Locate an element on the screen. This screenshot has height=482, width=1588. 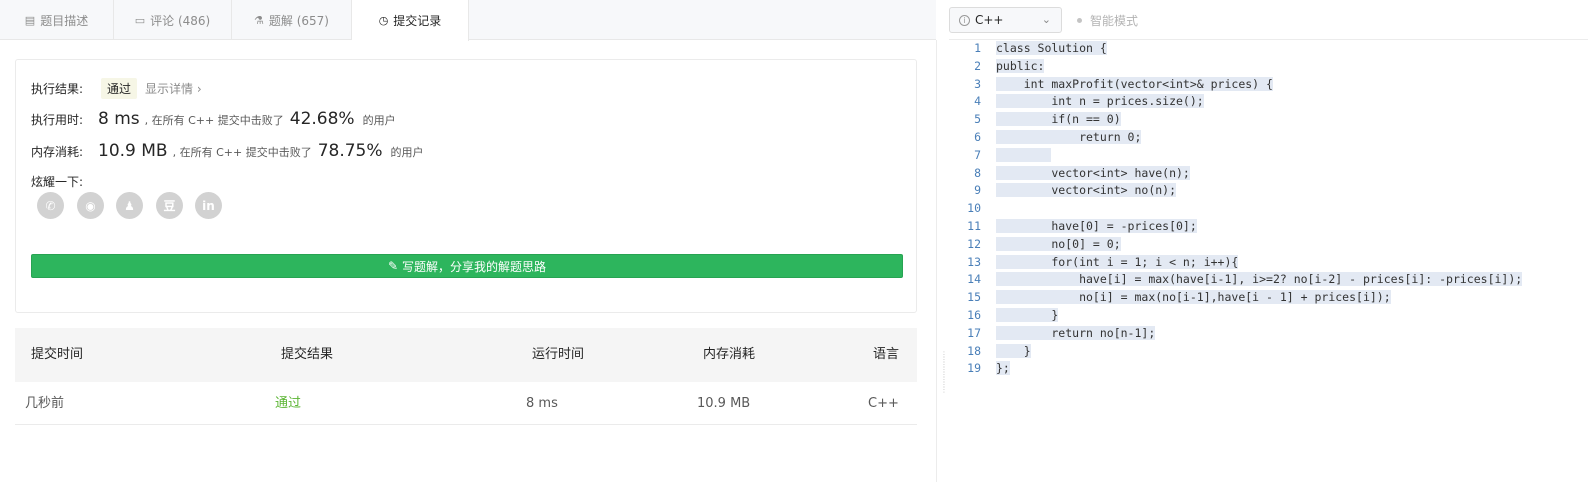
code-line-text: int maxProfit(vector<int>& prices) { is located at coordinates (1134, 83).